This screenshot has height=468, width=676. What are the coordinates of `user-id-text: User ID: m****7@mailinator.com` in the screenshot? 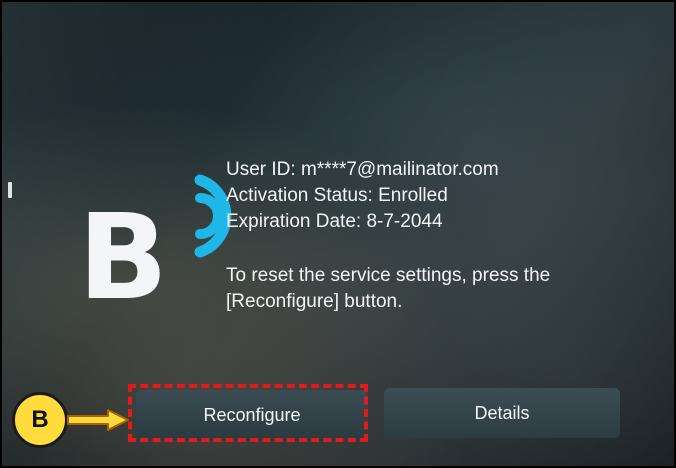 It's located at (362, 169).